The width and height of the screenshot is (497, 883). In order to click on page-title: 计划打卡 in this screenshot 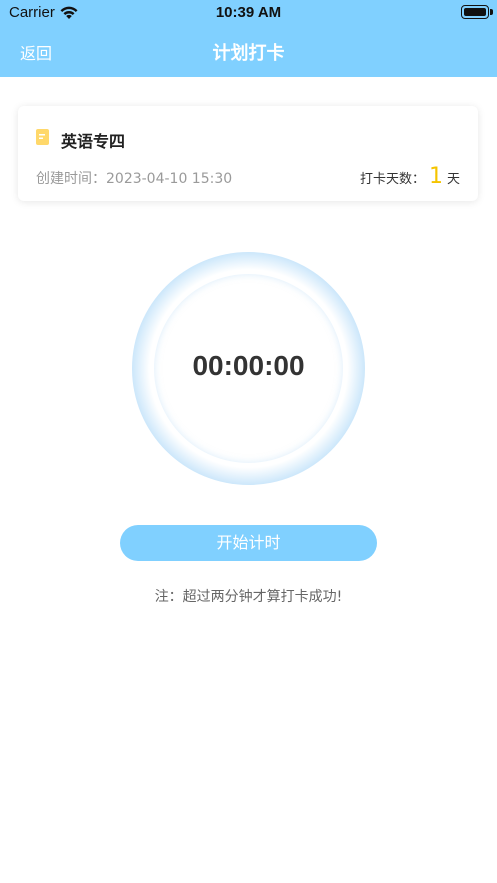, I will do `click(248, 53)`.